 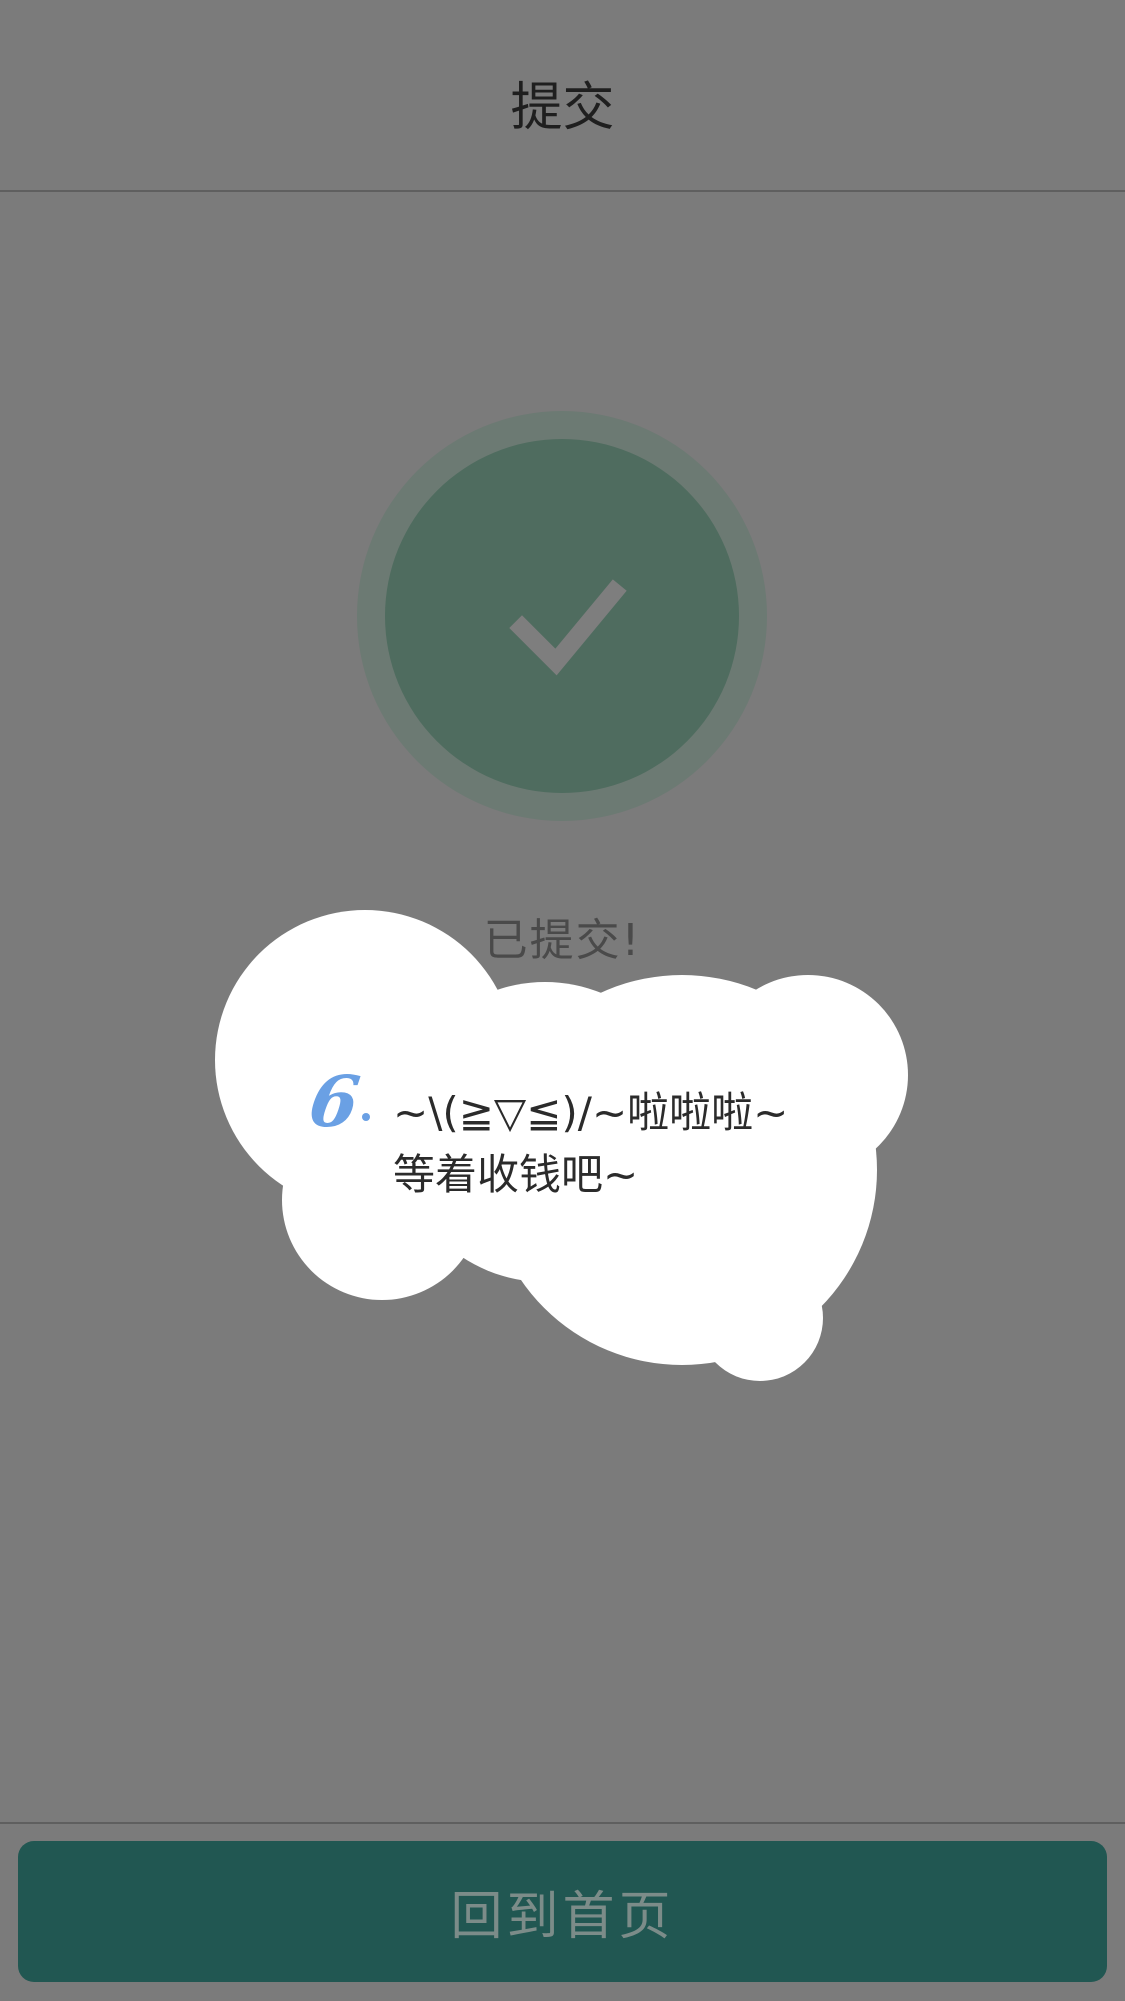 What do you see at coordinates (366, 1117) in the screenshot?
I see `toast-number-dot` at bounding box center [366, 1117].